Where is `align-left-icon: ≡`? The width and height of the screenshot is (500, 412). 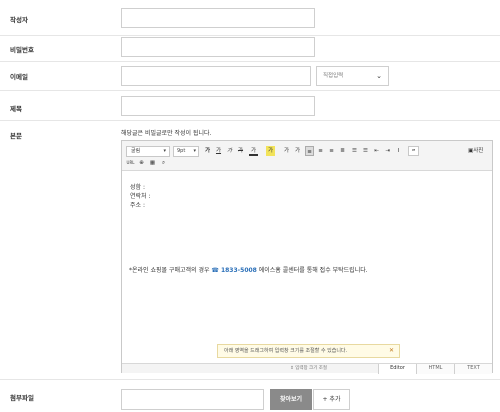
align-left-icon: ≡ is located at coordinates (309, 151).